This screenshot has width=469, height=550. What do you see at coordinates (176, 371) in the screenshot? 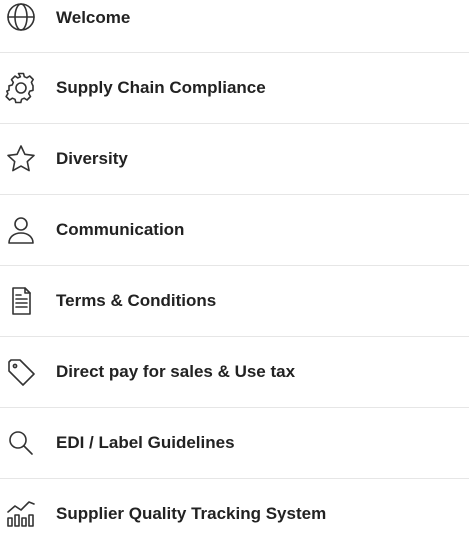
I see `menu-item-label: Direct pay for sales & Use tax` at bounding box center [176, 371].